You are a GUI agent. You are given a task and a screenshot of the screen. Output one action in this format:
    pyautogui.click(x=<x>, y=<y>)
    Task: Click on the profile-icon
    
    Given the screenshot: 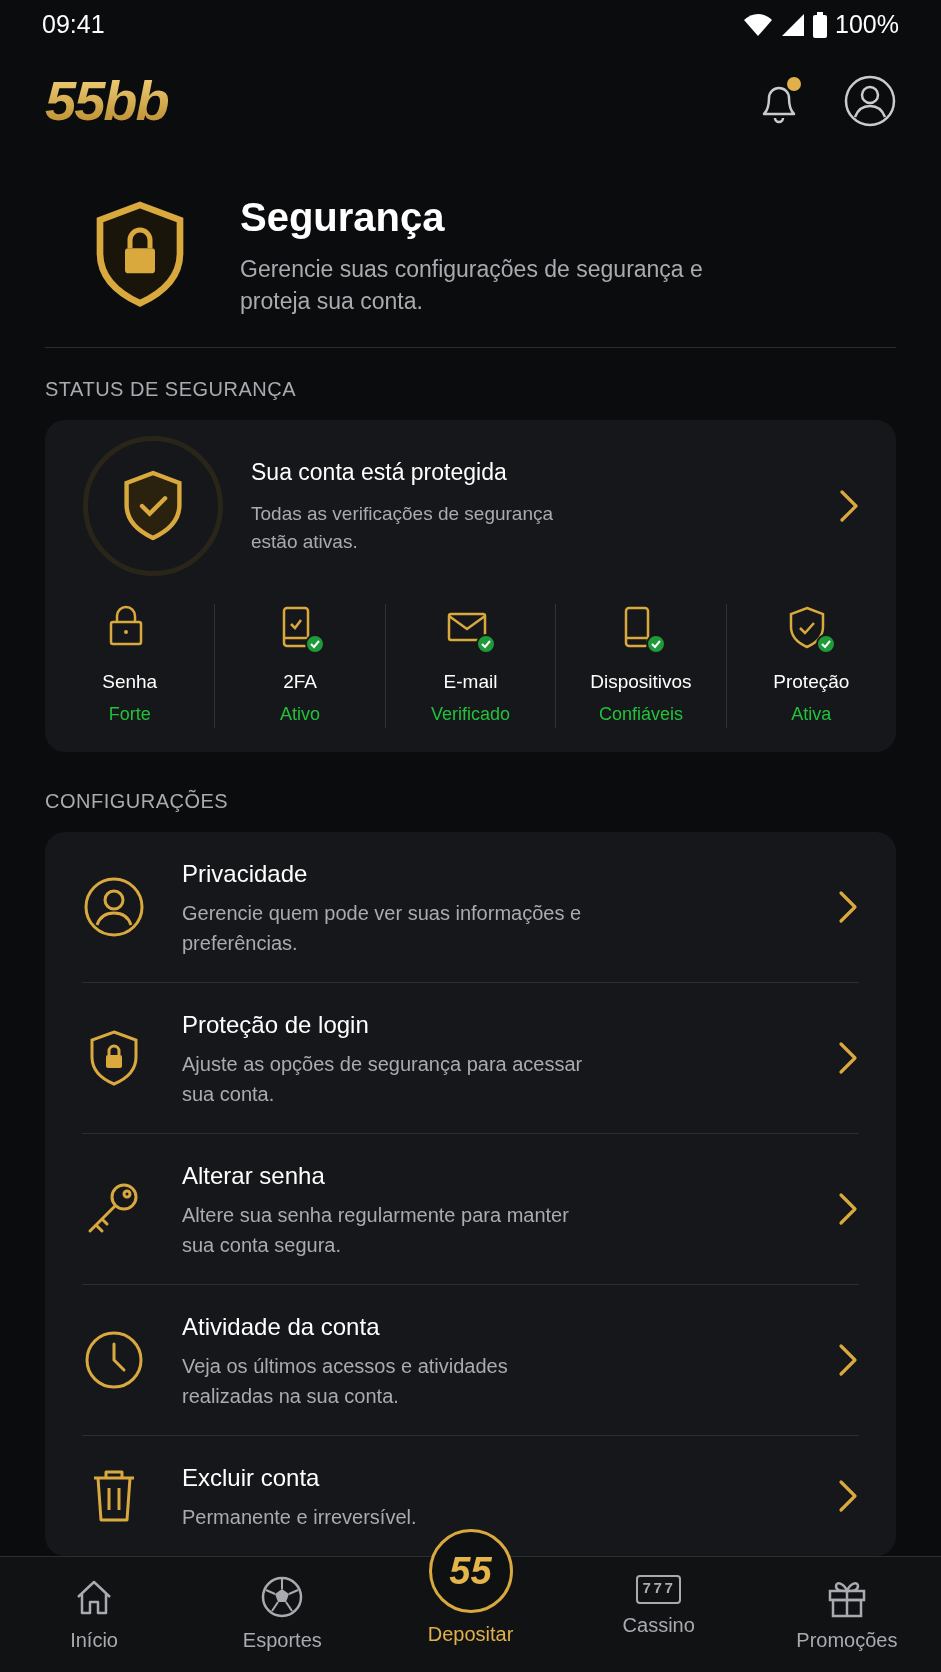 What is the action you would take?
    pyautogui.click(x=870, y=101)
    